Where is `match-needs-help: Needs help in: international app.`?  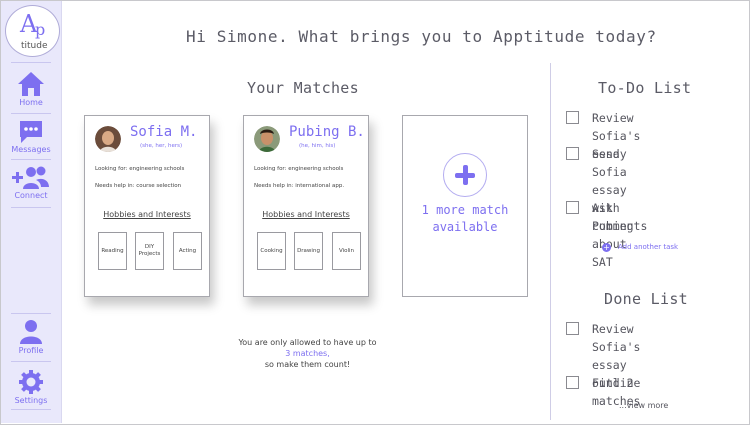 match-needs-help: Needs help in: international app. is located at coordinates (299, 186).